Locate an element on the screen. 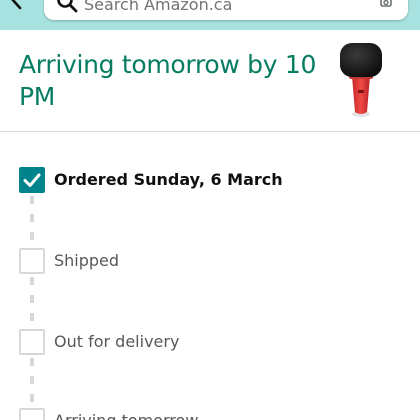 The width and height of the screenshot is (420, 420). checkmark-icon is located at coordinates (32, 180).